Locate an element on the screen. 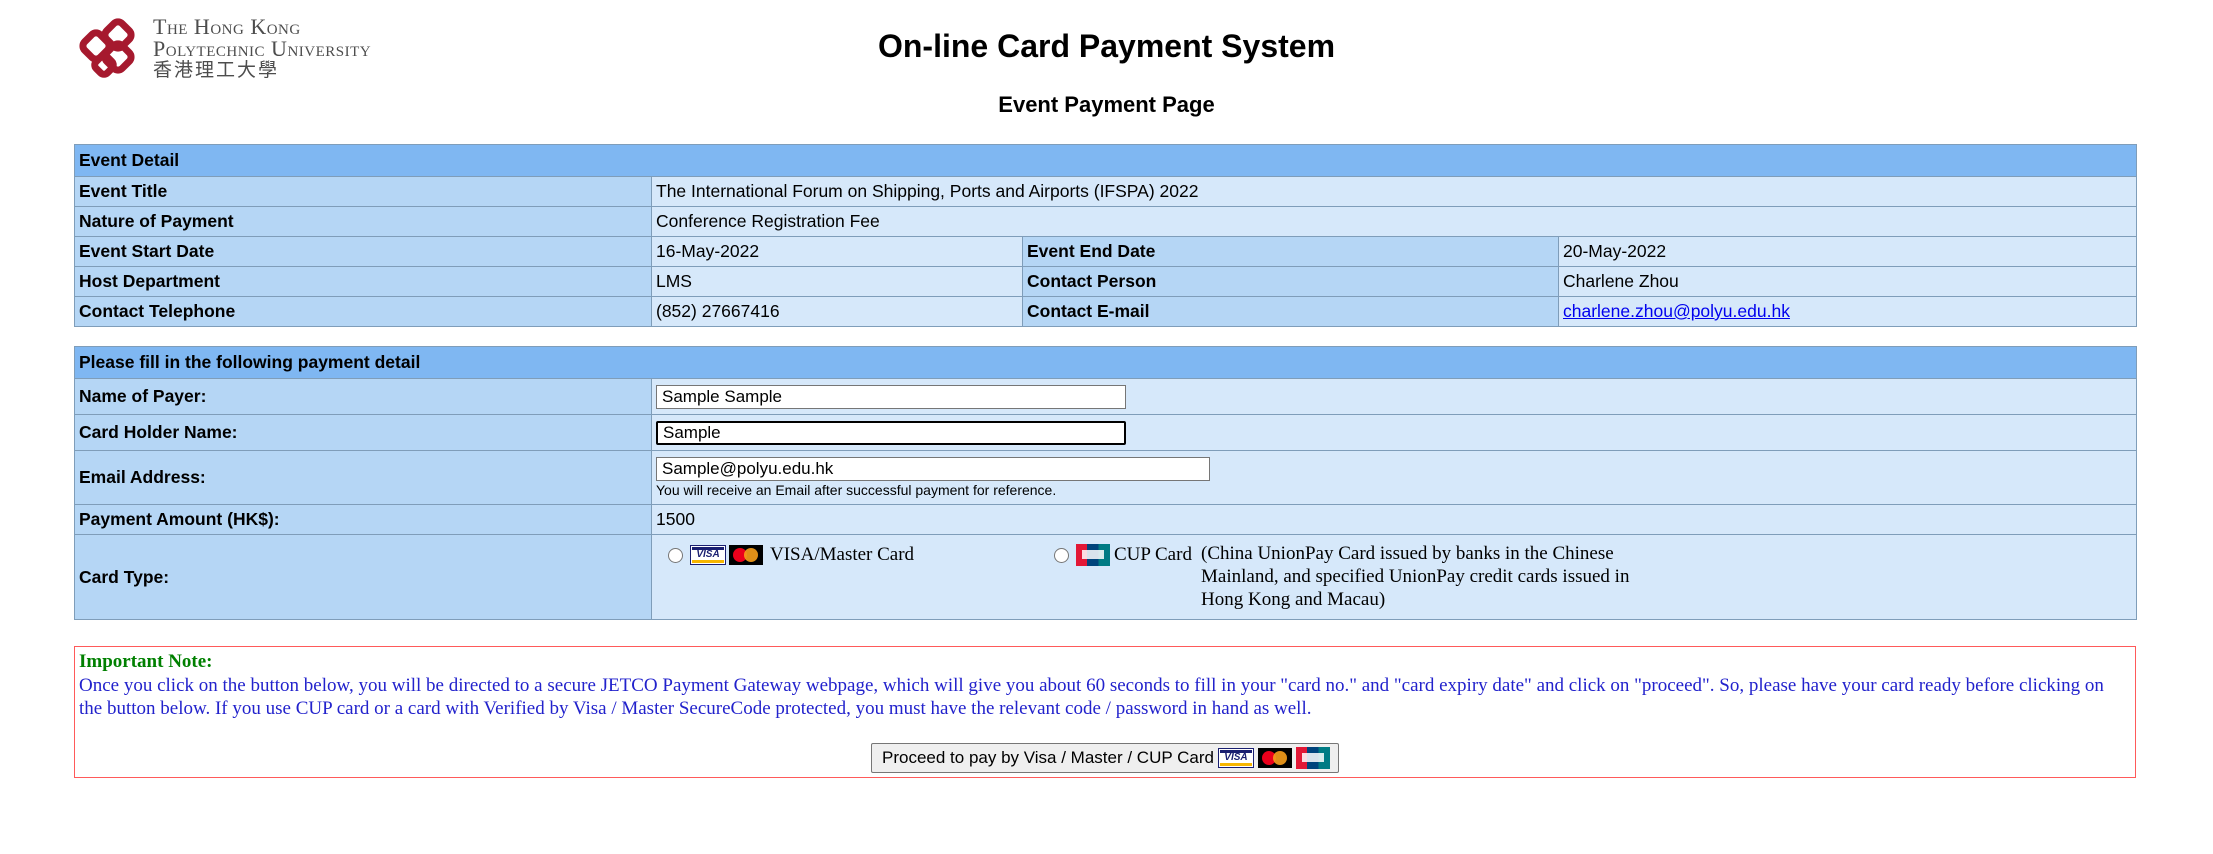 The image size is (2213, 854). event-start-date-value: 16-May-2022 is located at coordinates (837, 251).